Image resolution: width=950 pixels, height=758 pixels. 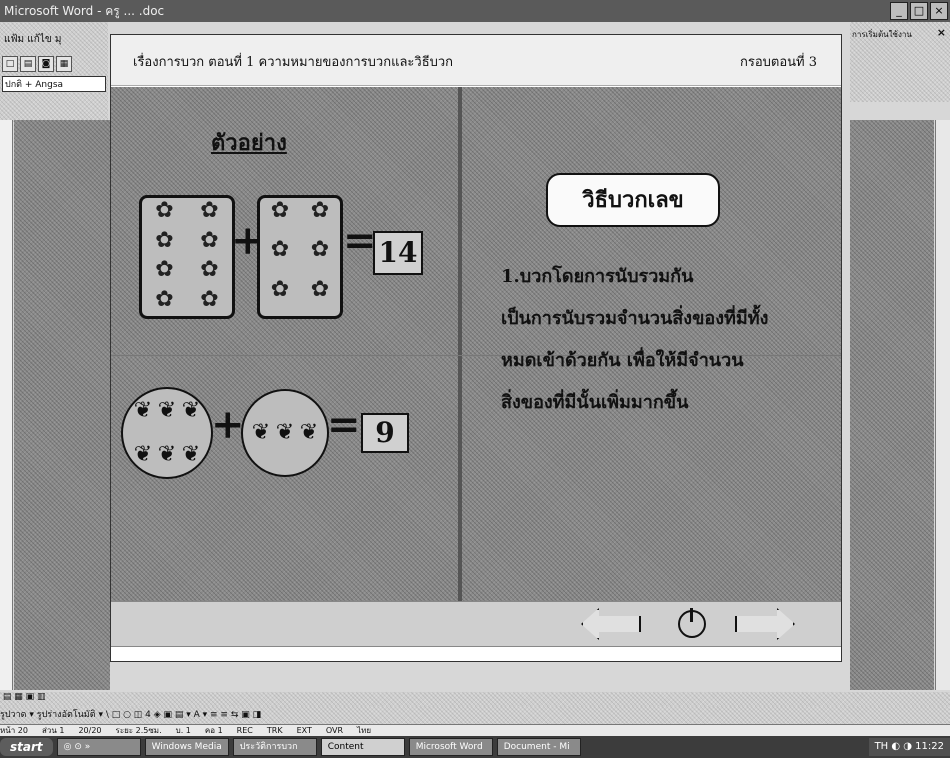 I want to click on column-divider, so click(x=460, y=344).